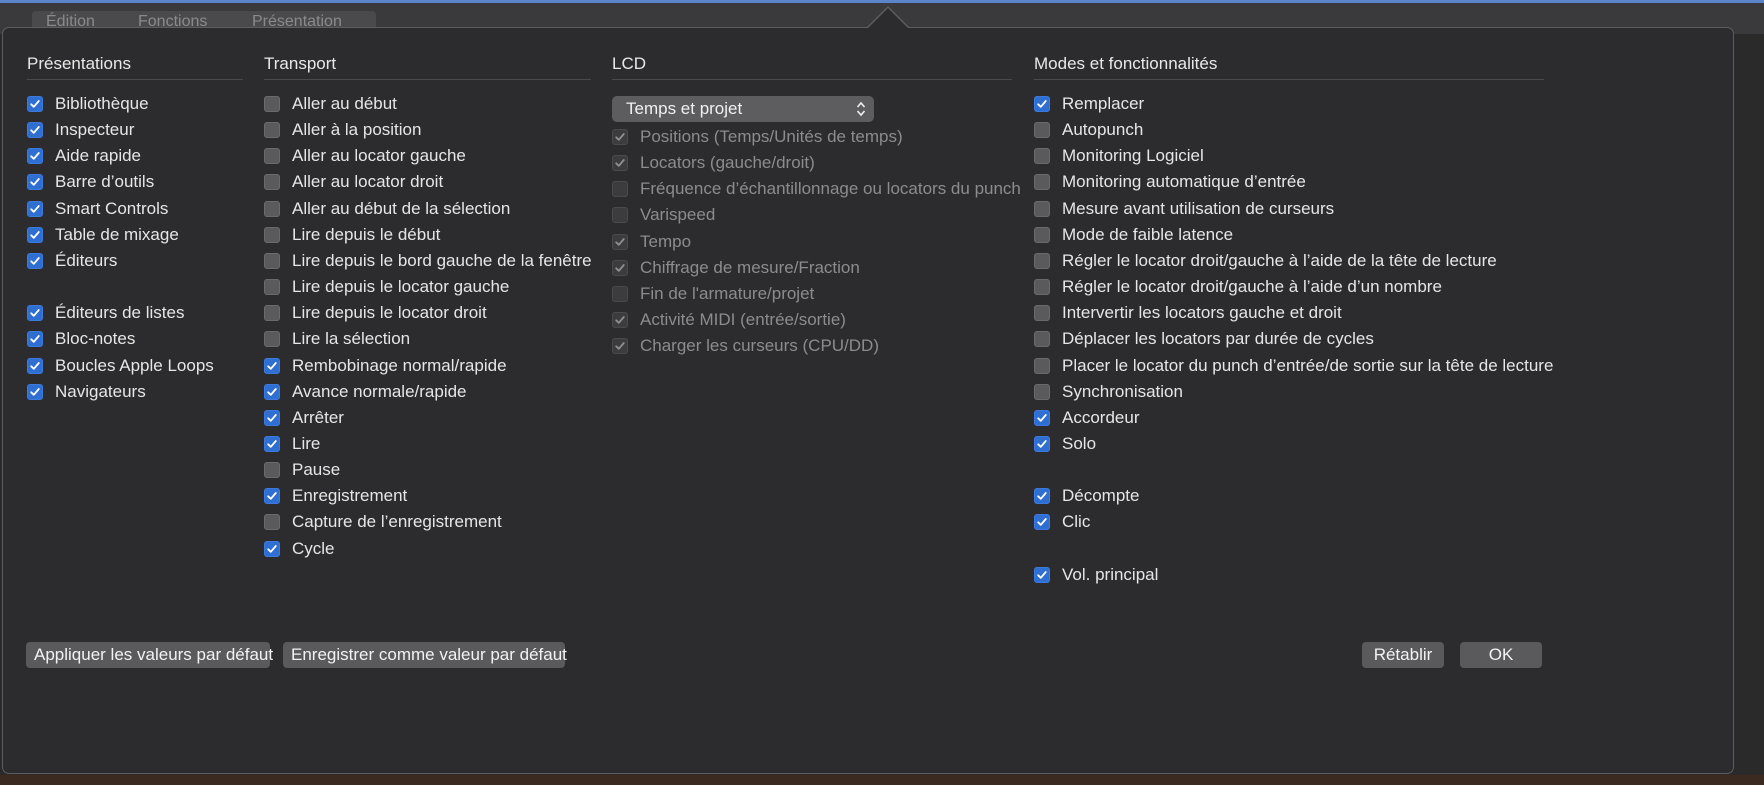  Describe the element at coordinates (375, 313) in the screenshot. I see `transport-option: Lire depuis le locator droit` at that location.